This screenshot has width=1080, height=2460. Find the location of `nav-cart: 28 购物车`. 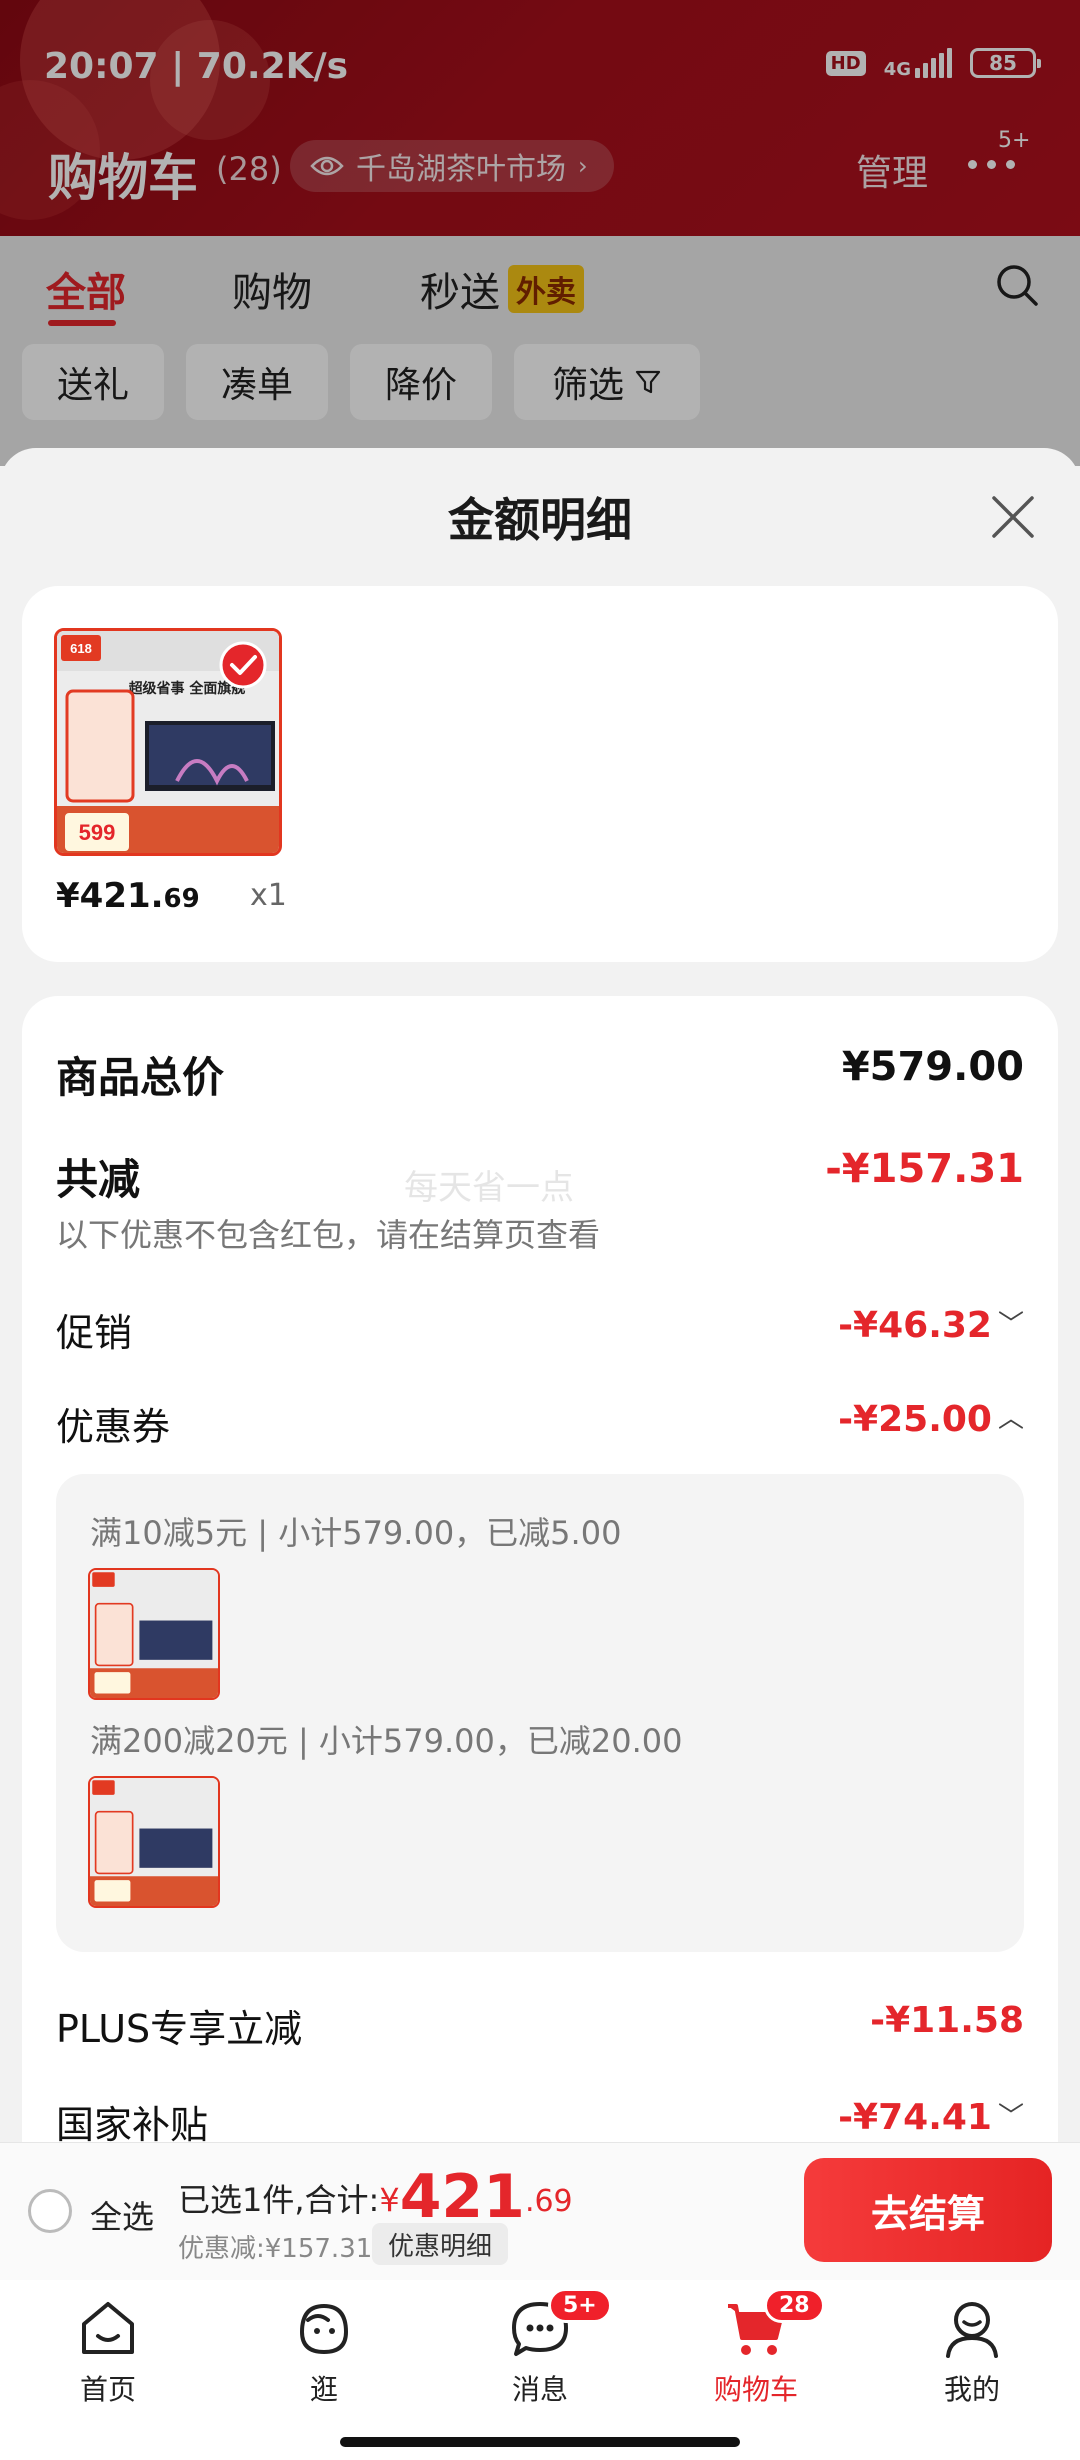

nav-cart: 28 购物车 is located at coordinates (756, 2348).